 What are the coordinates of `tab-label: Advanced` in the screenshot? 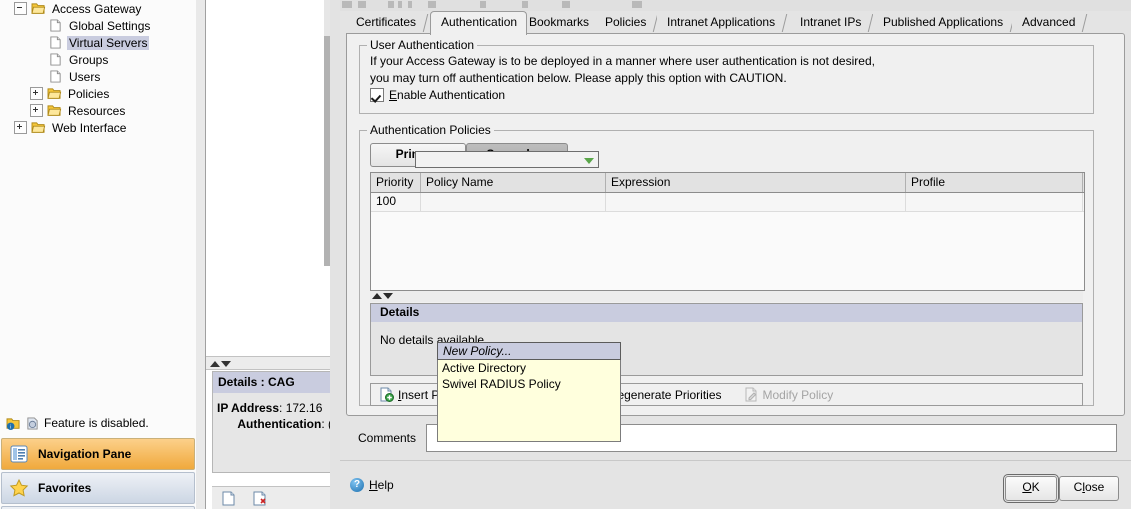 It's located at (1049, 22).